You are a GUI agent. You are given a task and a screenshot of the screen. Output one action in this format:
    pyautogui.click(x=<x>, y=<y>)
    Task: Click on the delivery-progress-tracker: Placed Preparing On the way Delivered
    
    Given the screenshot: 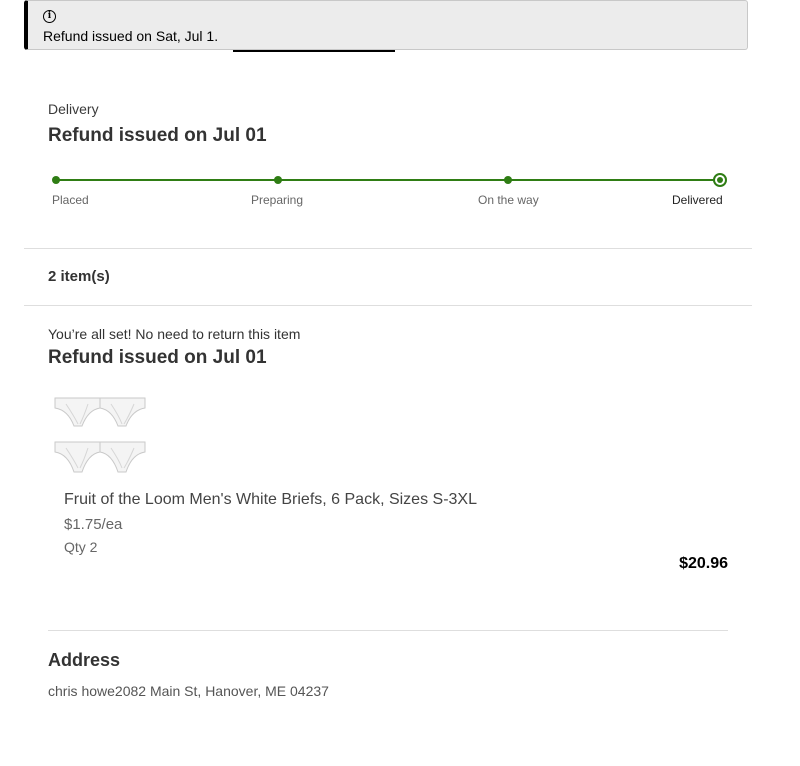 What is the action you would take?
    pyautogui.click(x=388, y=190)
    